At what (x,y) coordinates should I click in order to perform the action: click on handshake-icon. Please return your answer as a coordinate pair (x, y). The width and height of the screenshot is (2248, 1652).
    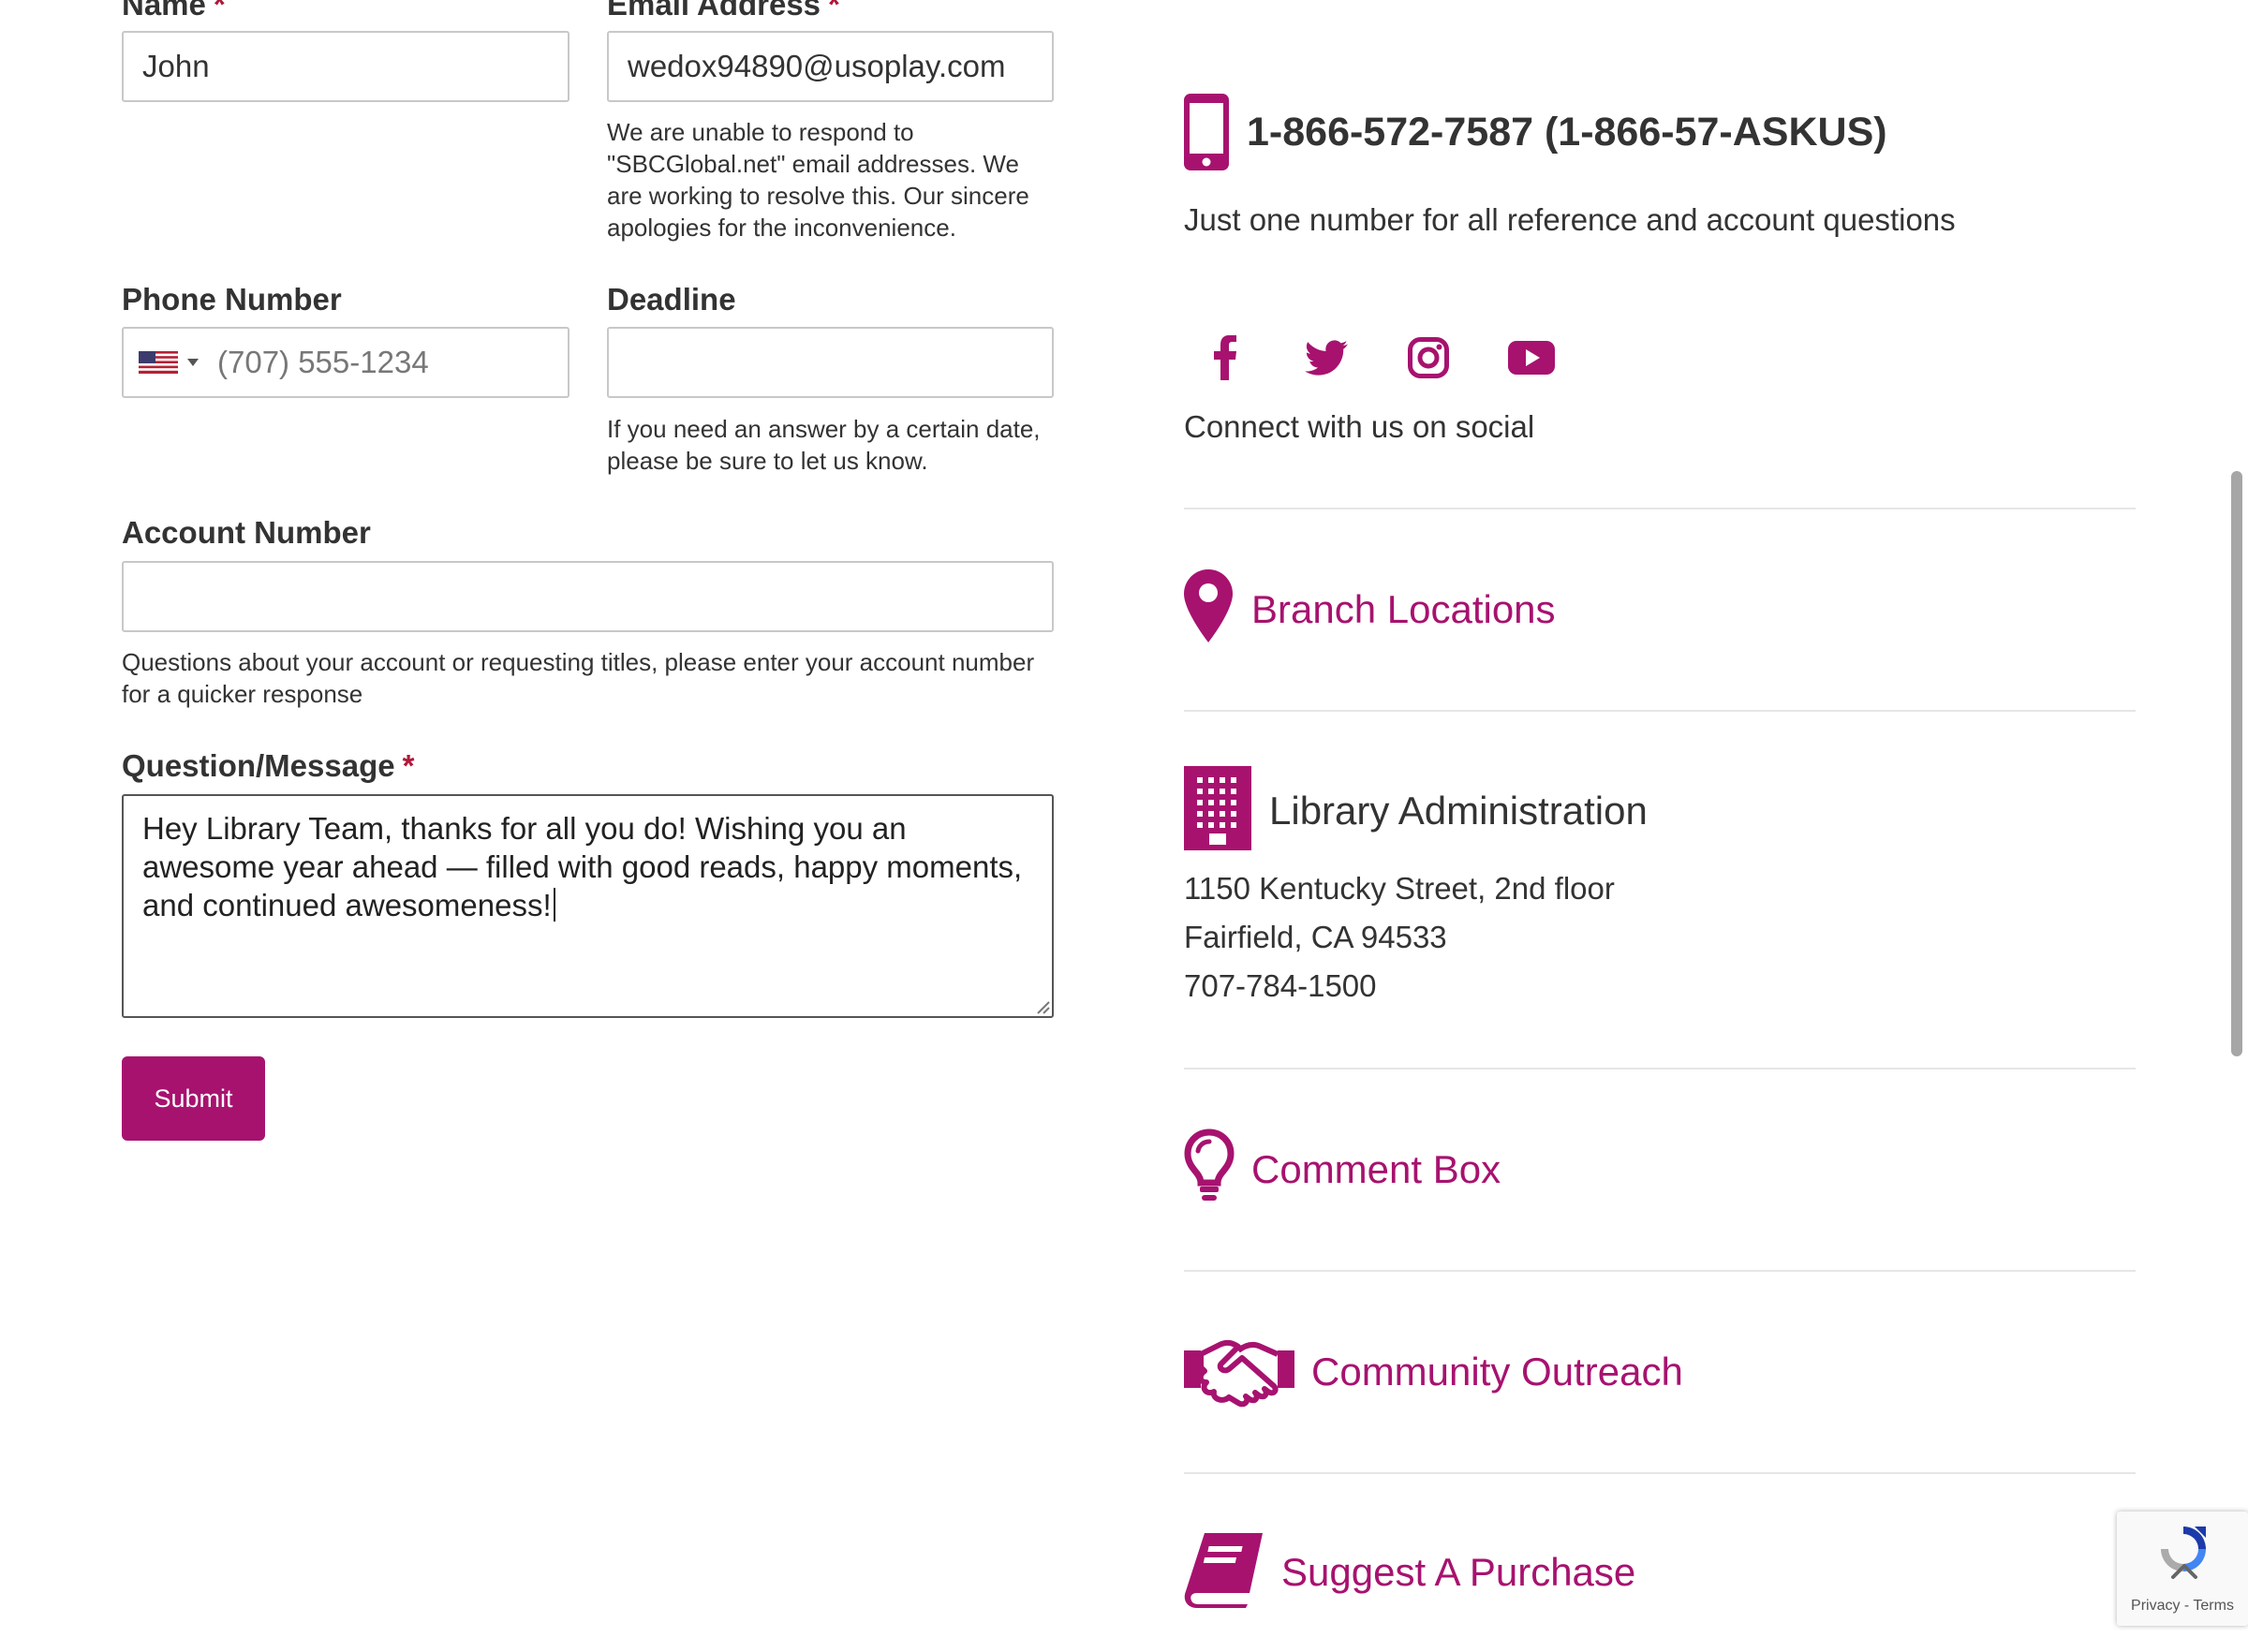
    Looking at the image, I should click on (1239, 1375).